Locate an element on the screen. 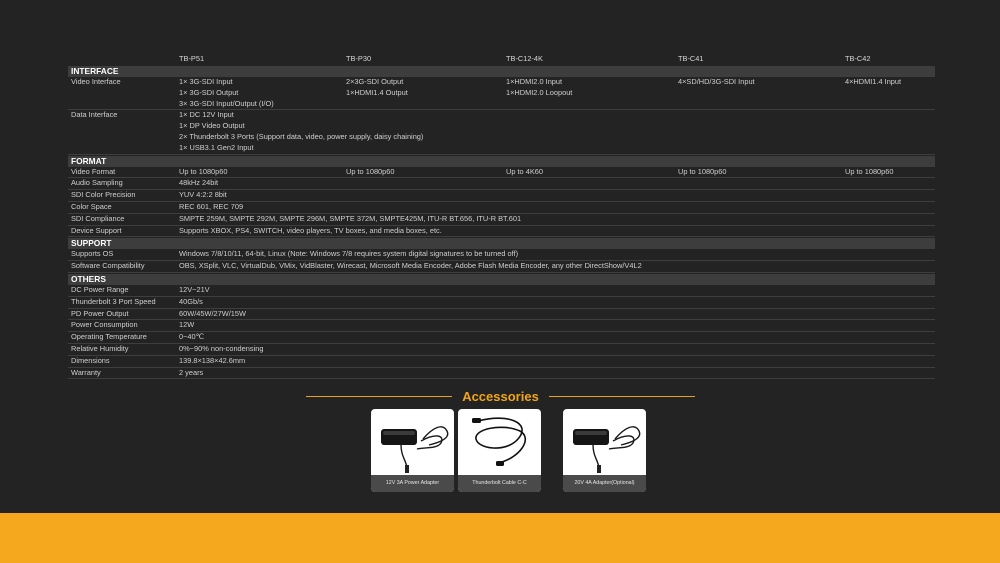 This screenshot has height=563, width=1000. cell-tb-p51: Up to 1080p60 is located at coordinates (203, 171).